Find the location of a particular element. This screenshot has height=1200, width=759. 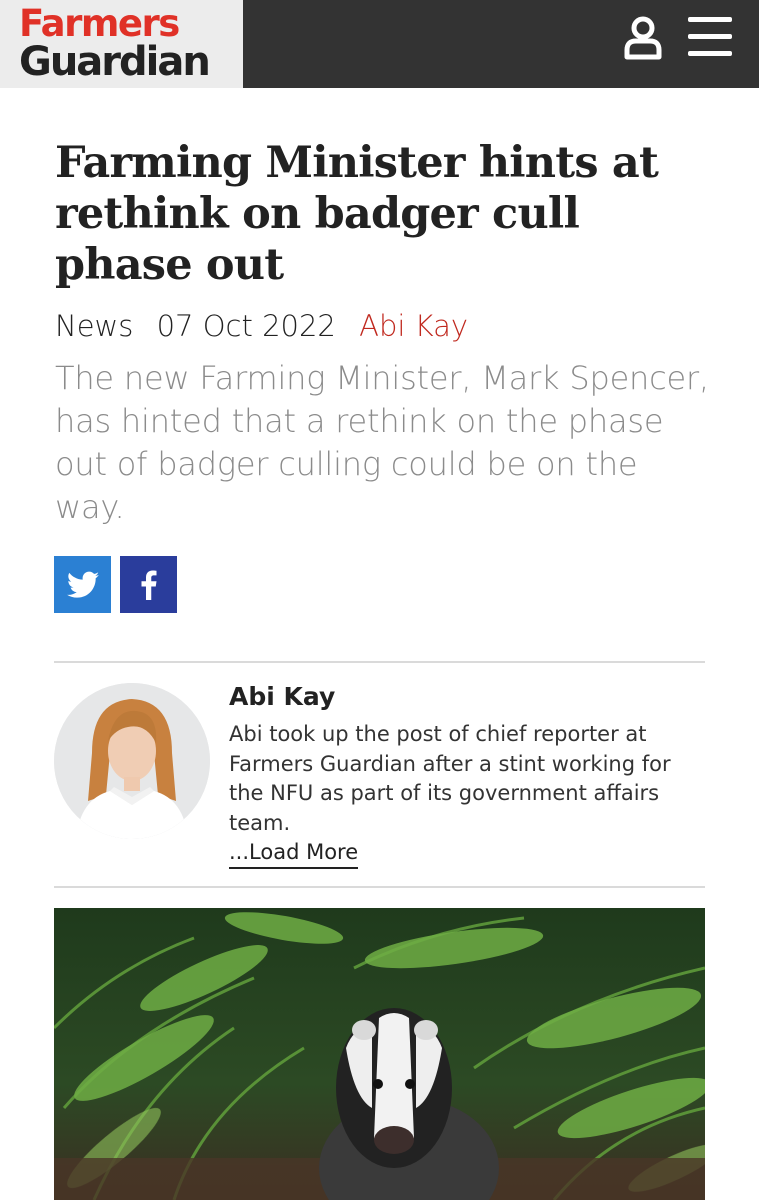

facebook-f-icon is located at coordinates (148, 584).